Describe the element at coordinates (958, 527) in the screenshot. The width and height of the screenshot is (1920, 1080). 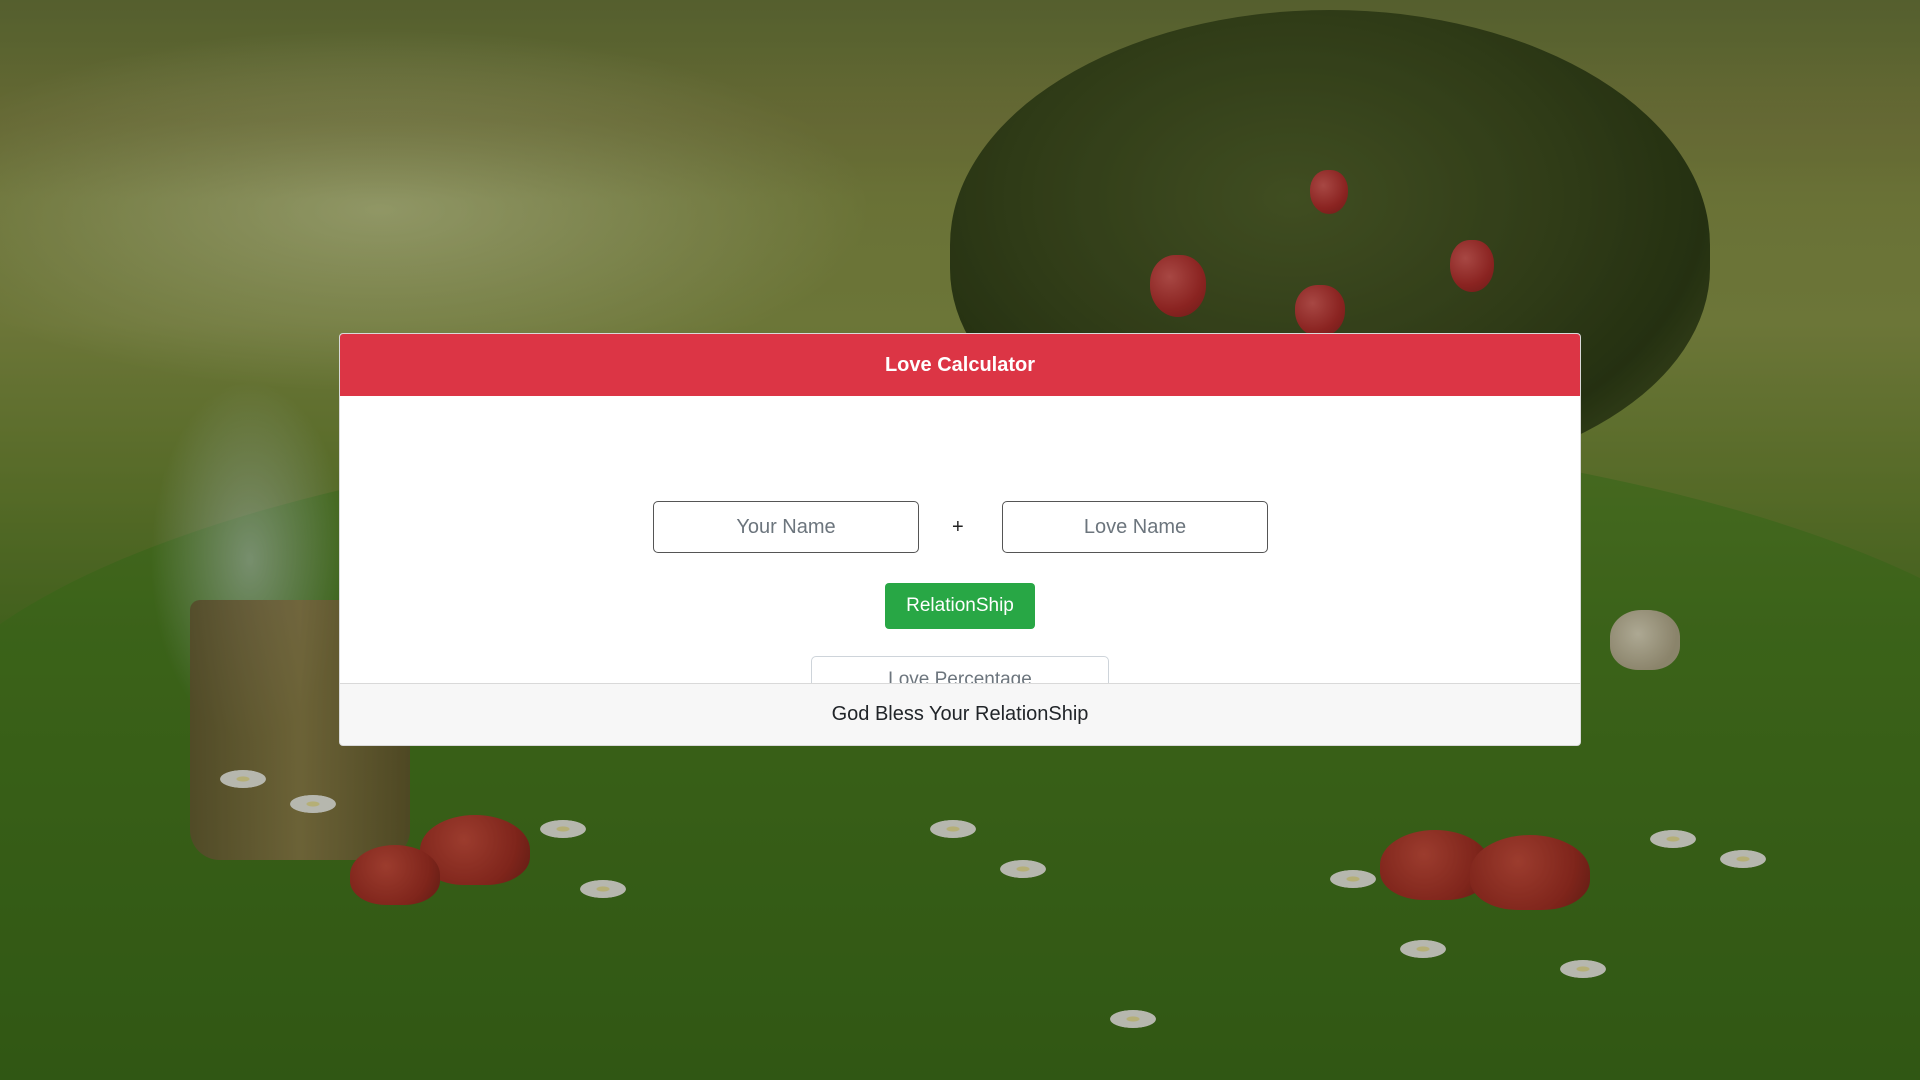
I see `plus-sign: +` at that location.